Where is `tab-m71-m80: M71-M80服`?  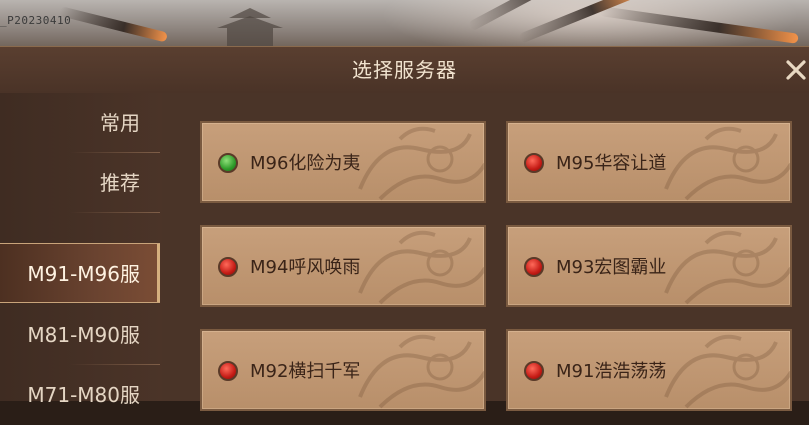 tab-m71-m80: M71-M80服 is located at coordinates (80, 395).